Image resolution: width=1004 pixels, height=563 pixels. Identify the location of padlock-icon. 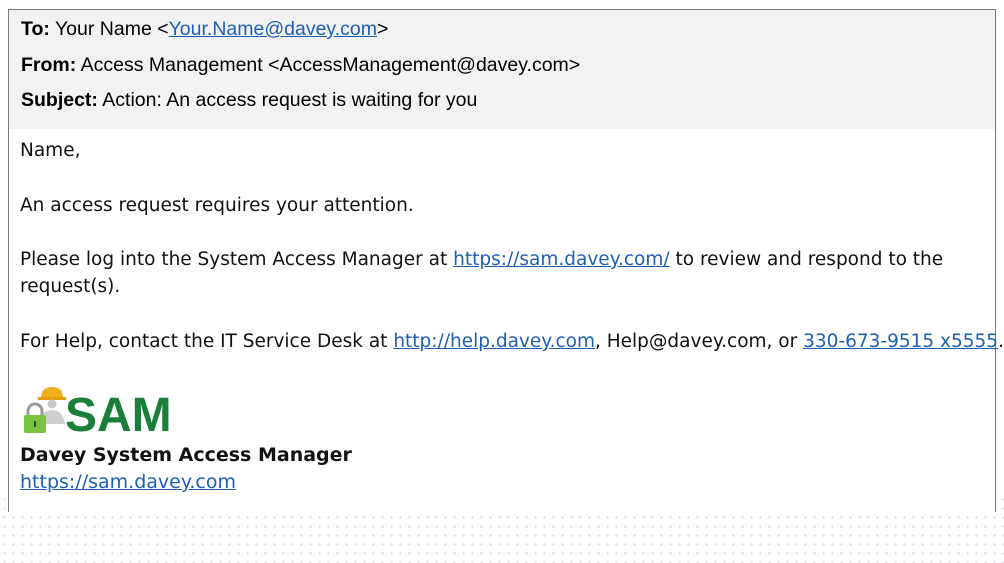
(35, 409).